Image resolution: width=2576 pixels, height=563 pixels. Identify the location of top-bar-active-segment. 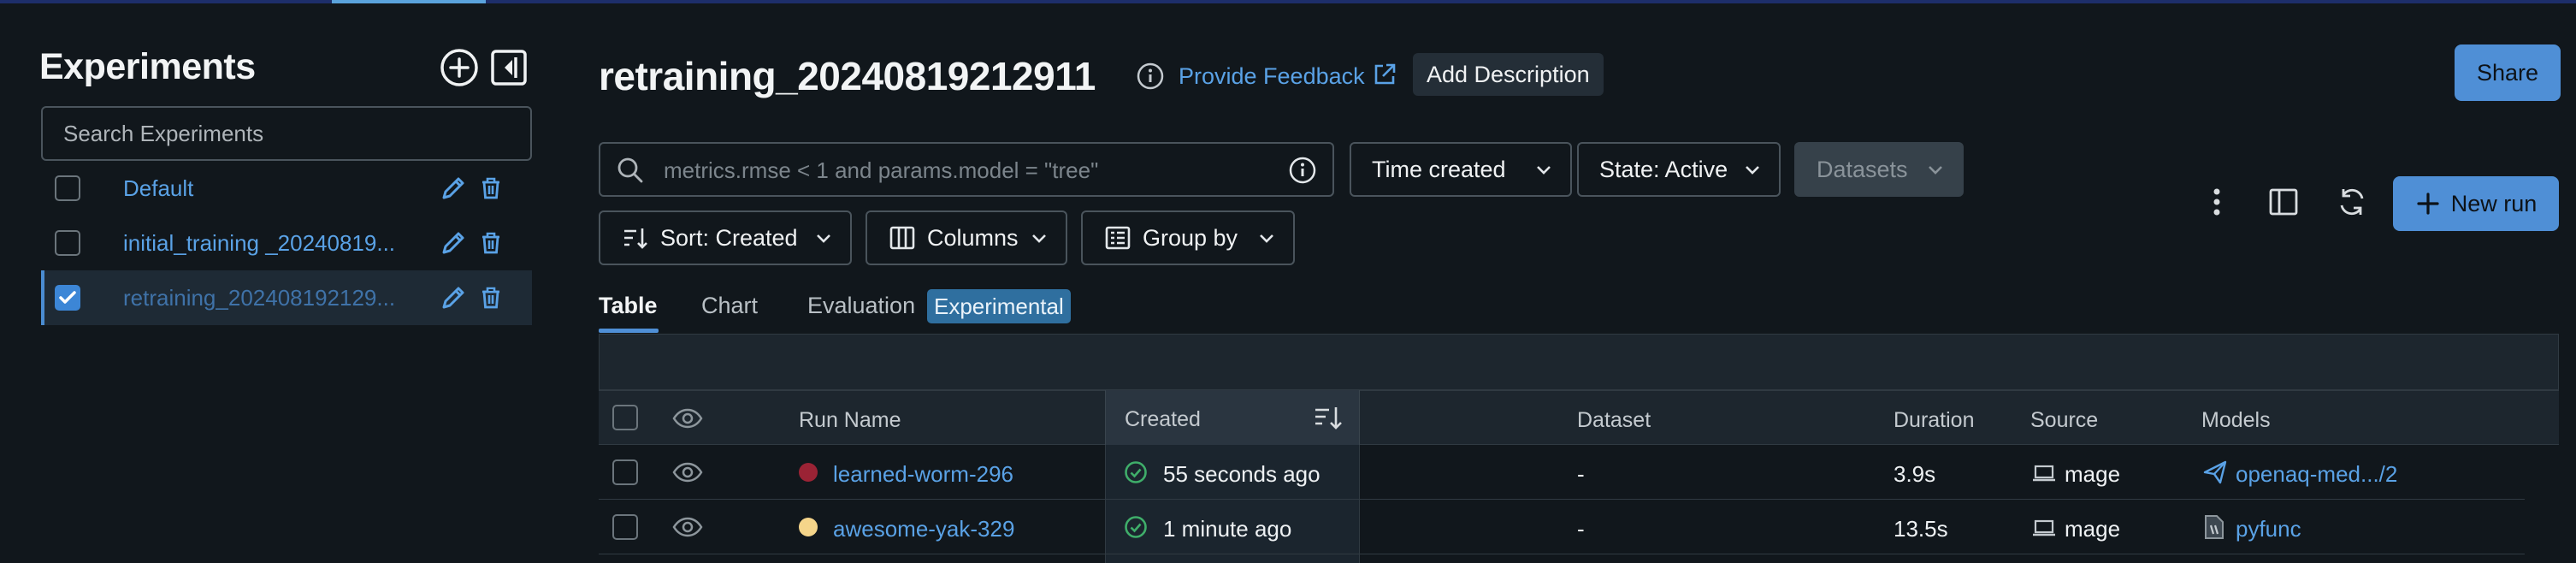
(409, 1).